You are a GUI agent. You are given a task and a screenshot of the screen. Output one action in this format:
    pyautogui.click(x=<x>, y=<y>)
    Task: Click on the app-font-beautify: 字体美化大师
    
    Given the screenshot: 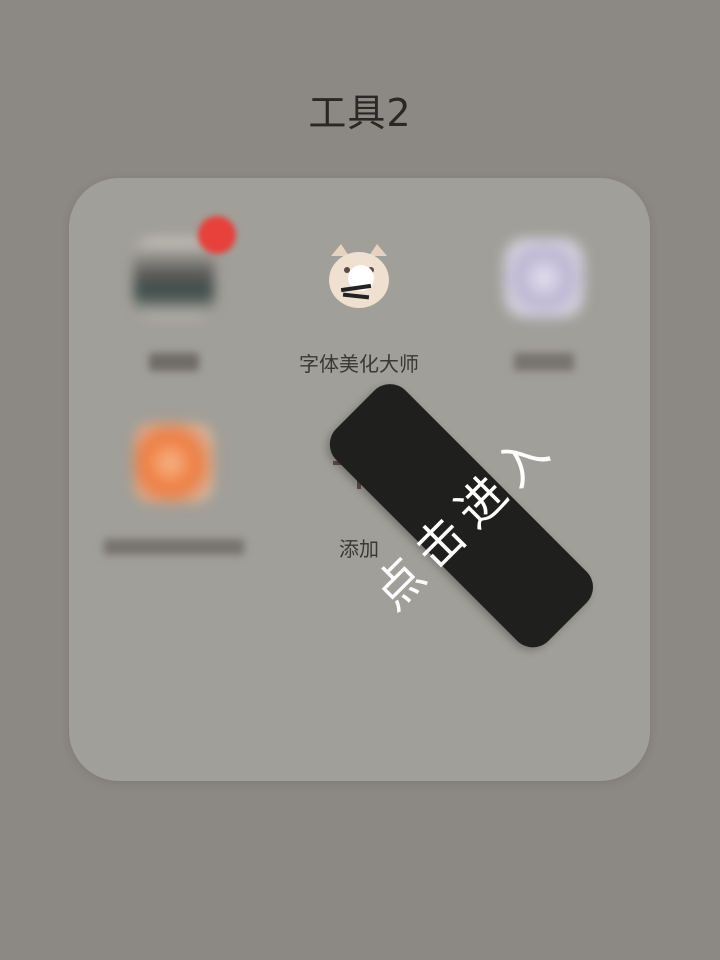 What is the action you would take?
    pyautogui.click(x=359, y=323)
    